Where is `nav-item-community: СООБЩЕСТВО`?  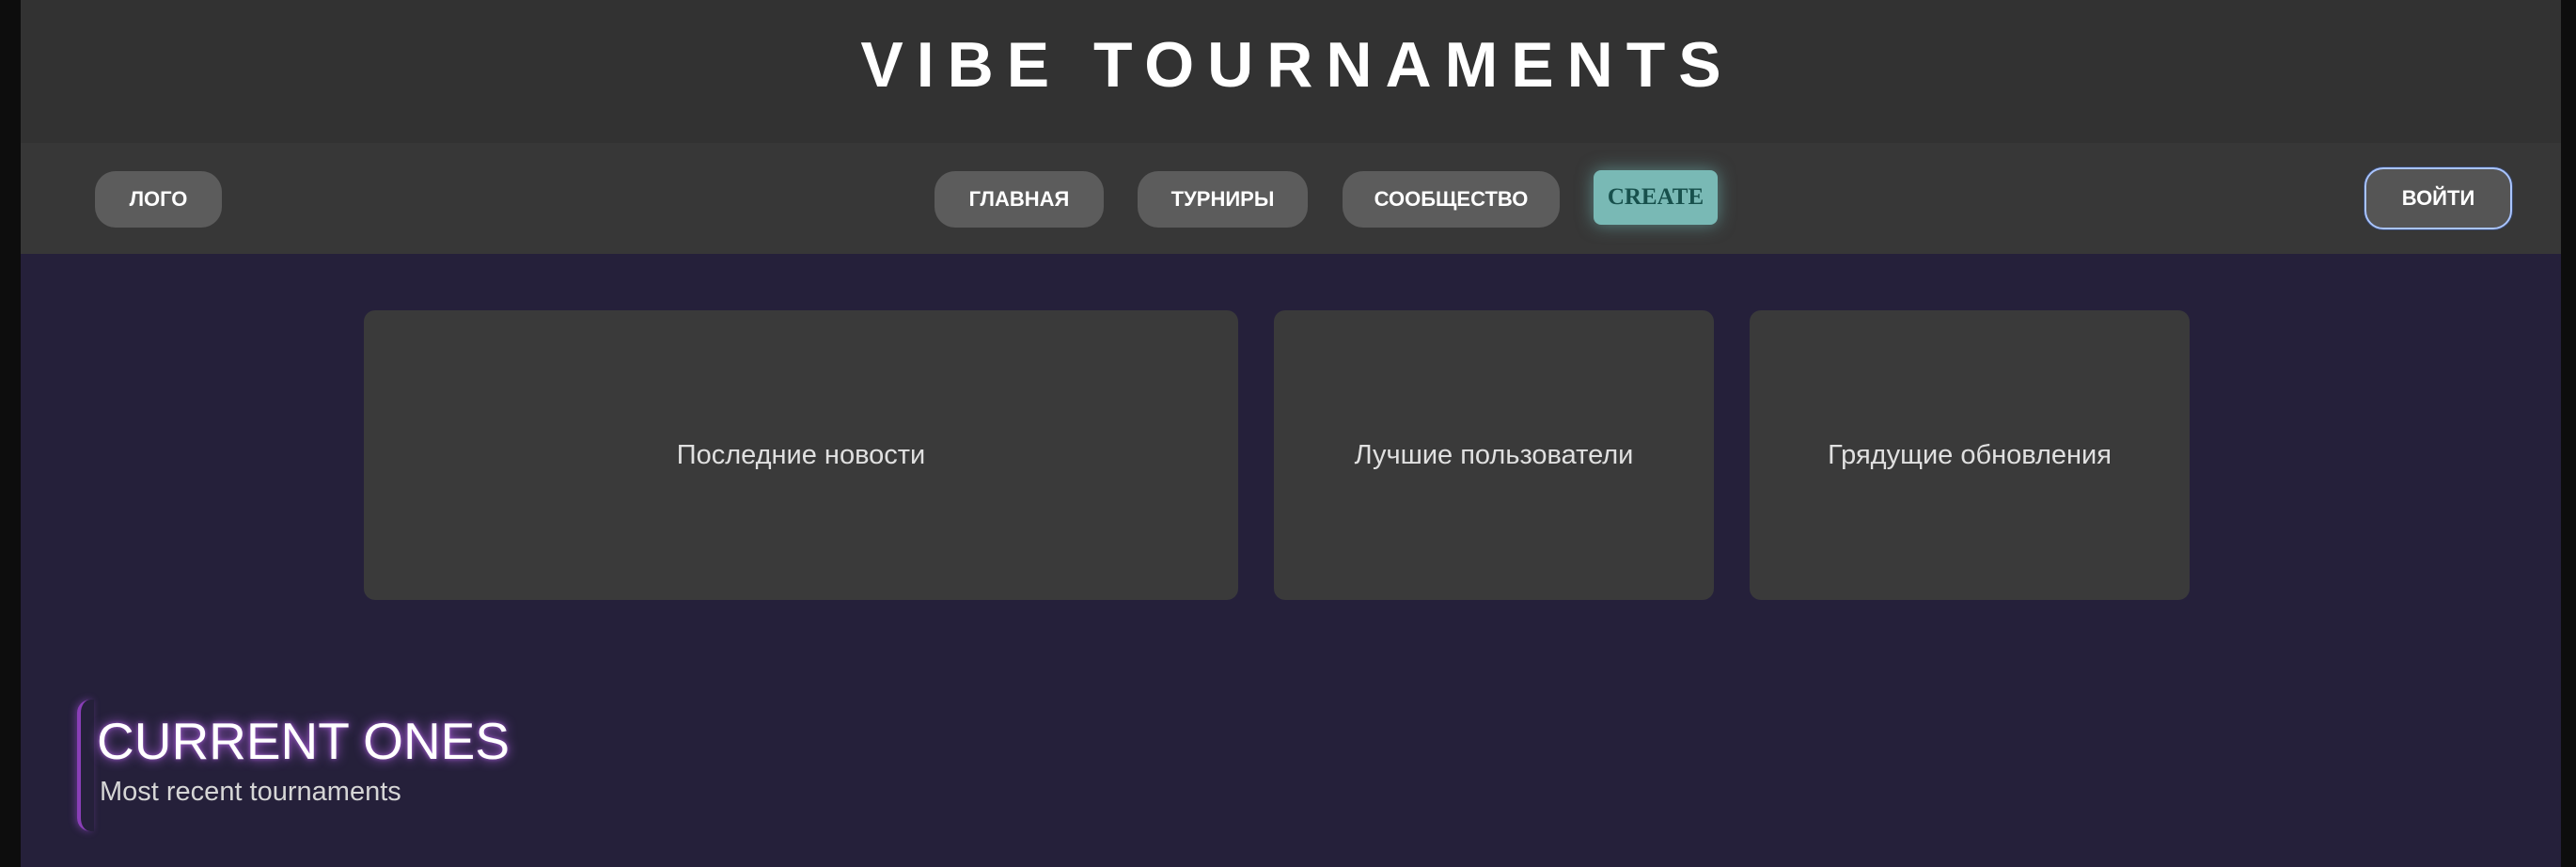 nav-item-community: СООБЩЕСТВО is located at coordinates (1452, 199).